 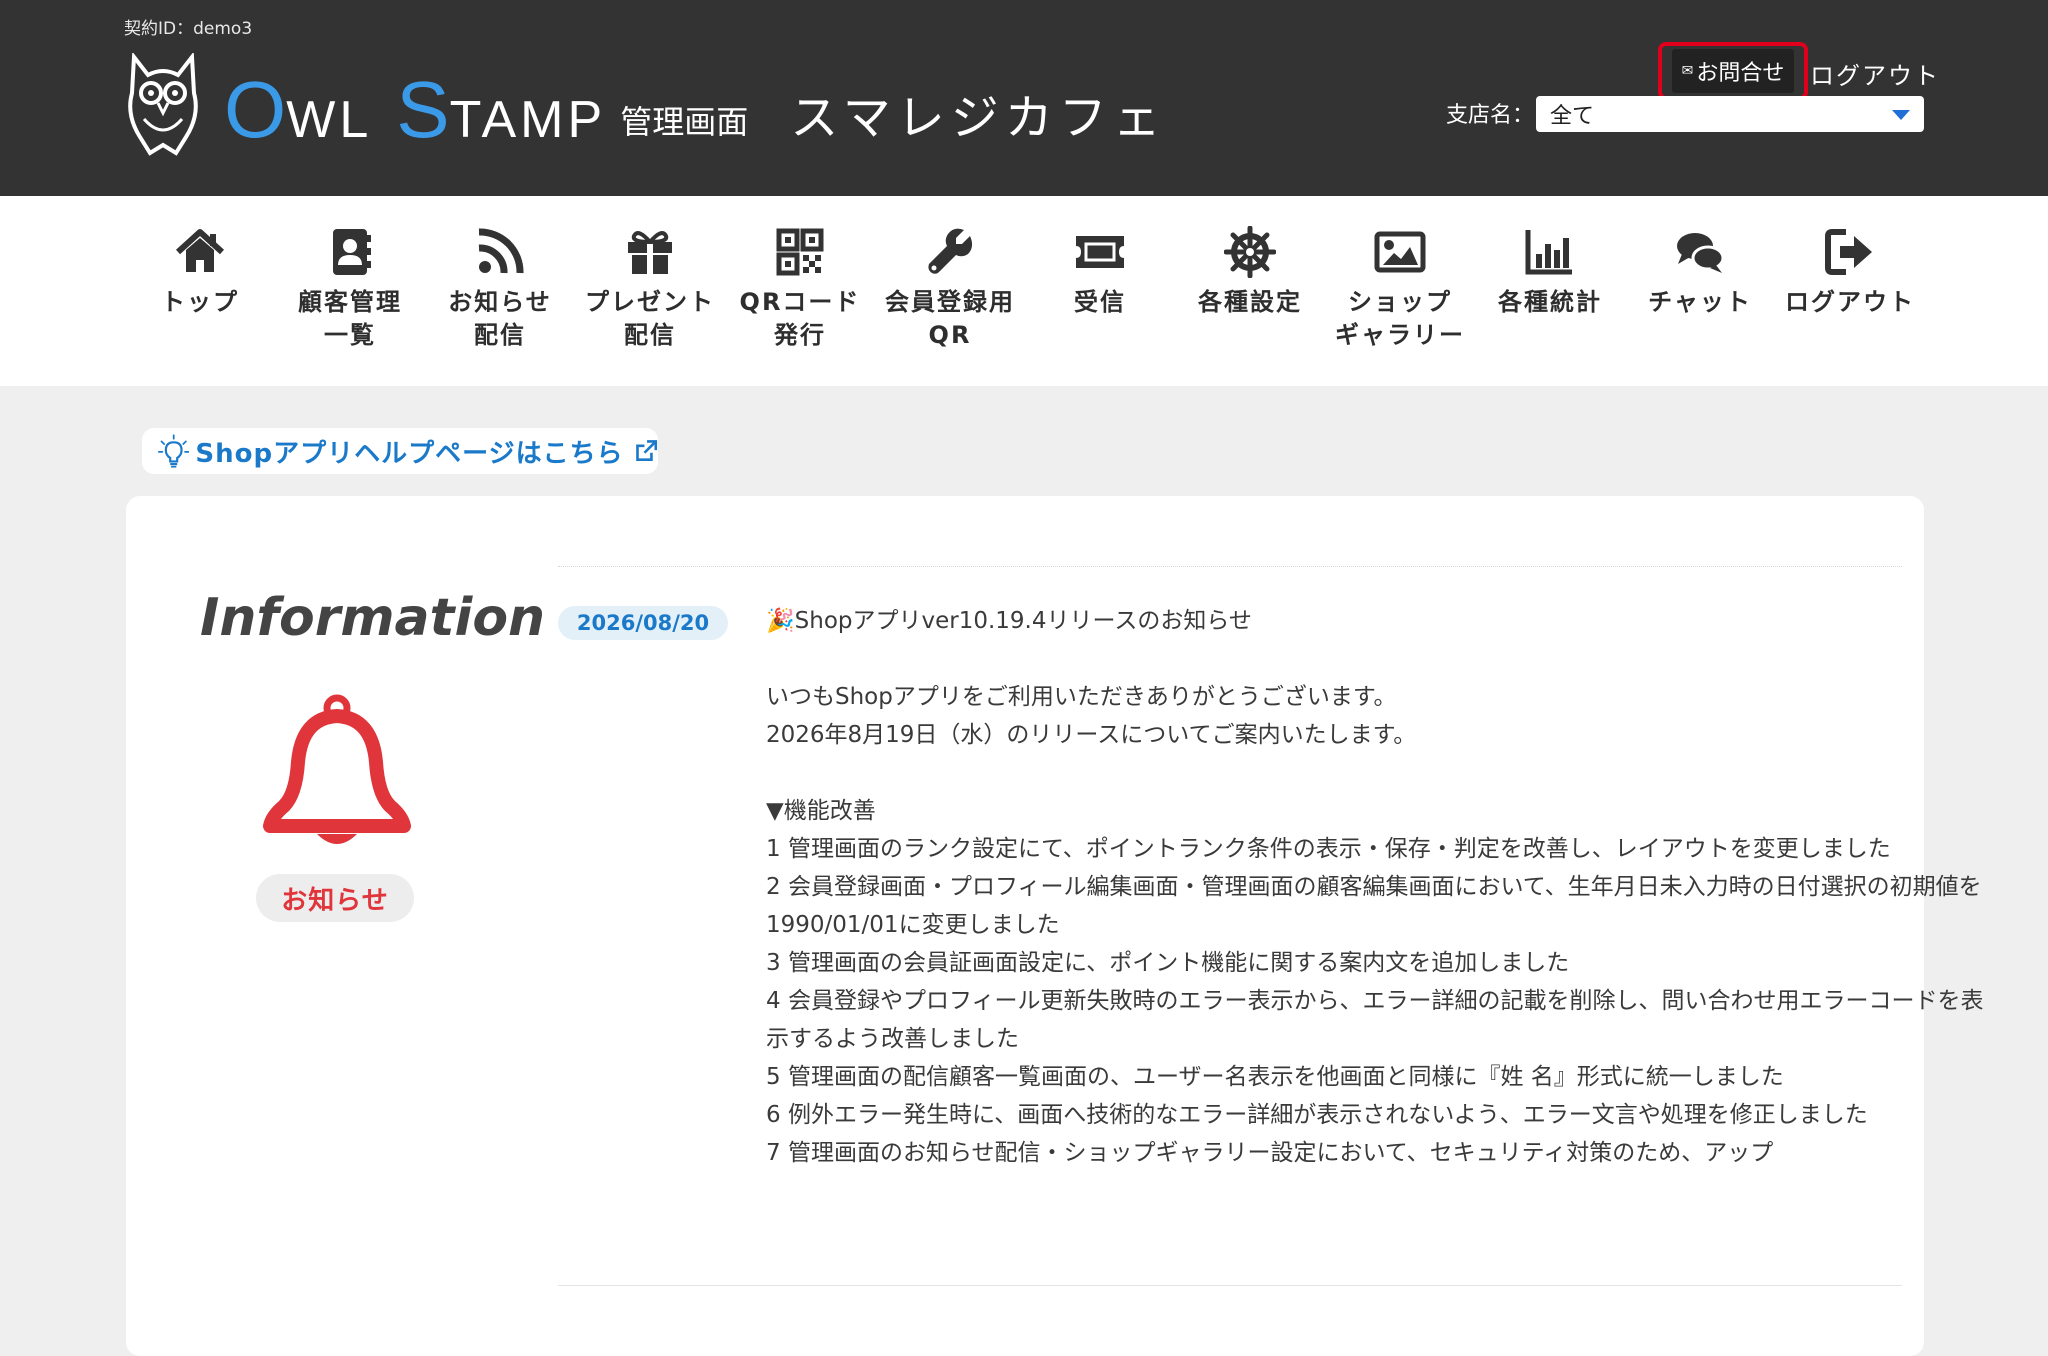 I want to click on chevron-down-icon, so click(x=1901, y=115).